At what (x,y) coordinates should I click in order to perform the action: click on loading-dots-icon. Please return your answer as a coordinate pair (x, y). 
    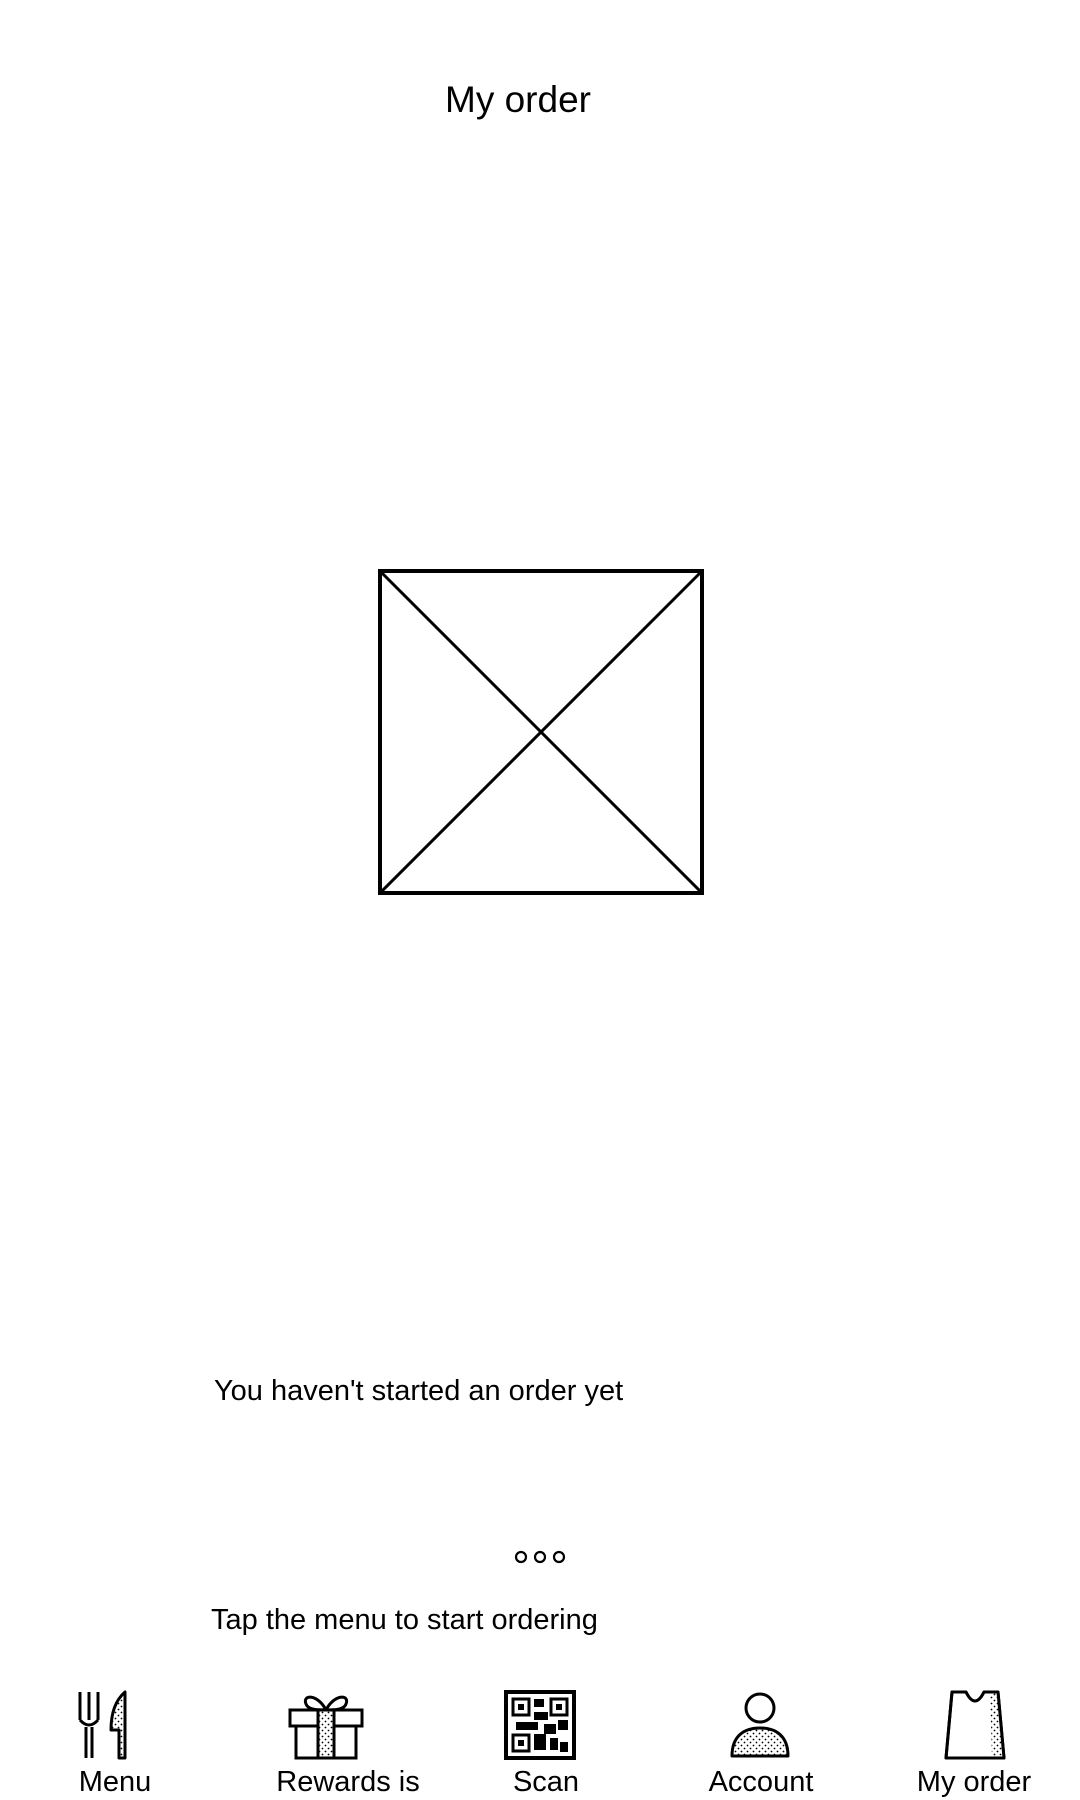
    Looking at the image, I should click on (540, 1557).